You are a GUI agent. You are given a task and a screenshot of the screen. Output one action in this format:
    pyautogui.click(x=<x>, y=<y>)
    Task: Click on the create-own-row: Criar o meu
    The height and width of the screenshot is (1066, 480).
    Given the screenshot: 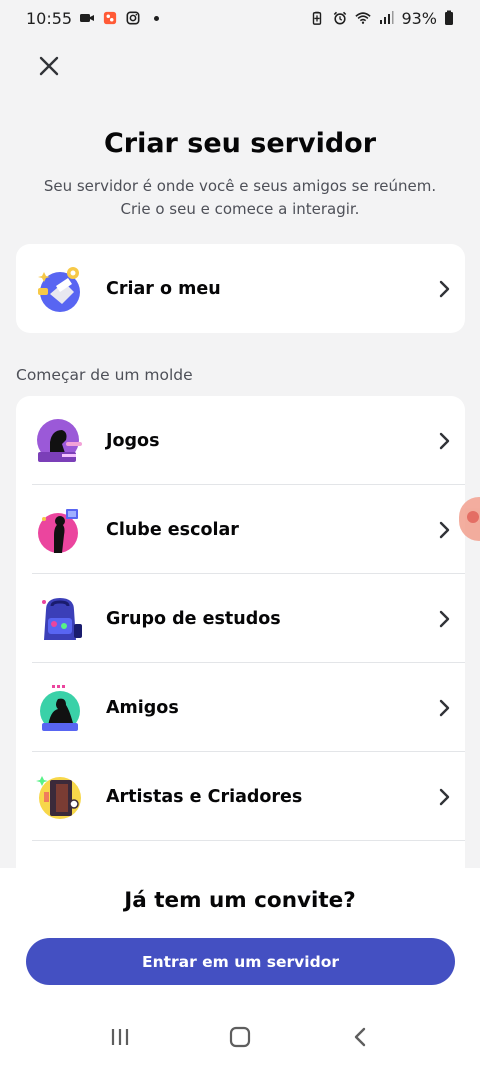 What is the action you would take?
    pyautogui.click(x=240, y=288)
    